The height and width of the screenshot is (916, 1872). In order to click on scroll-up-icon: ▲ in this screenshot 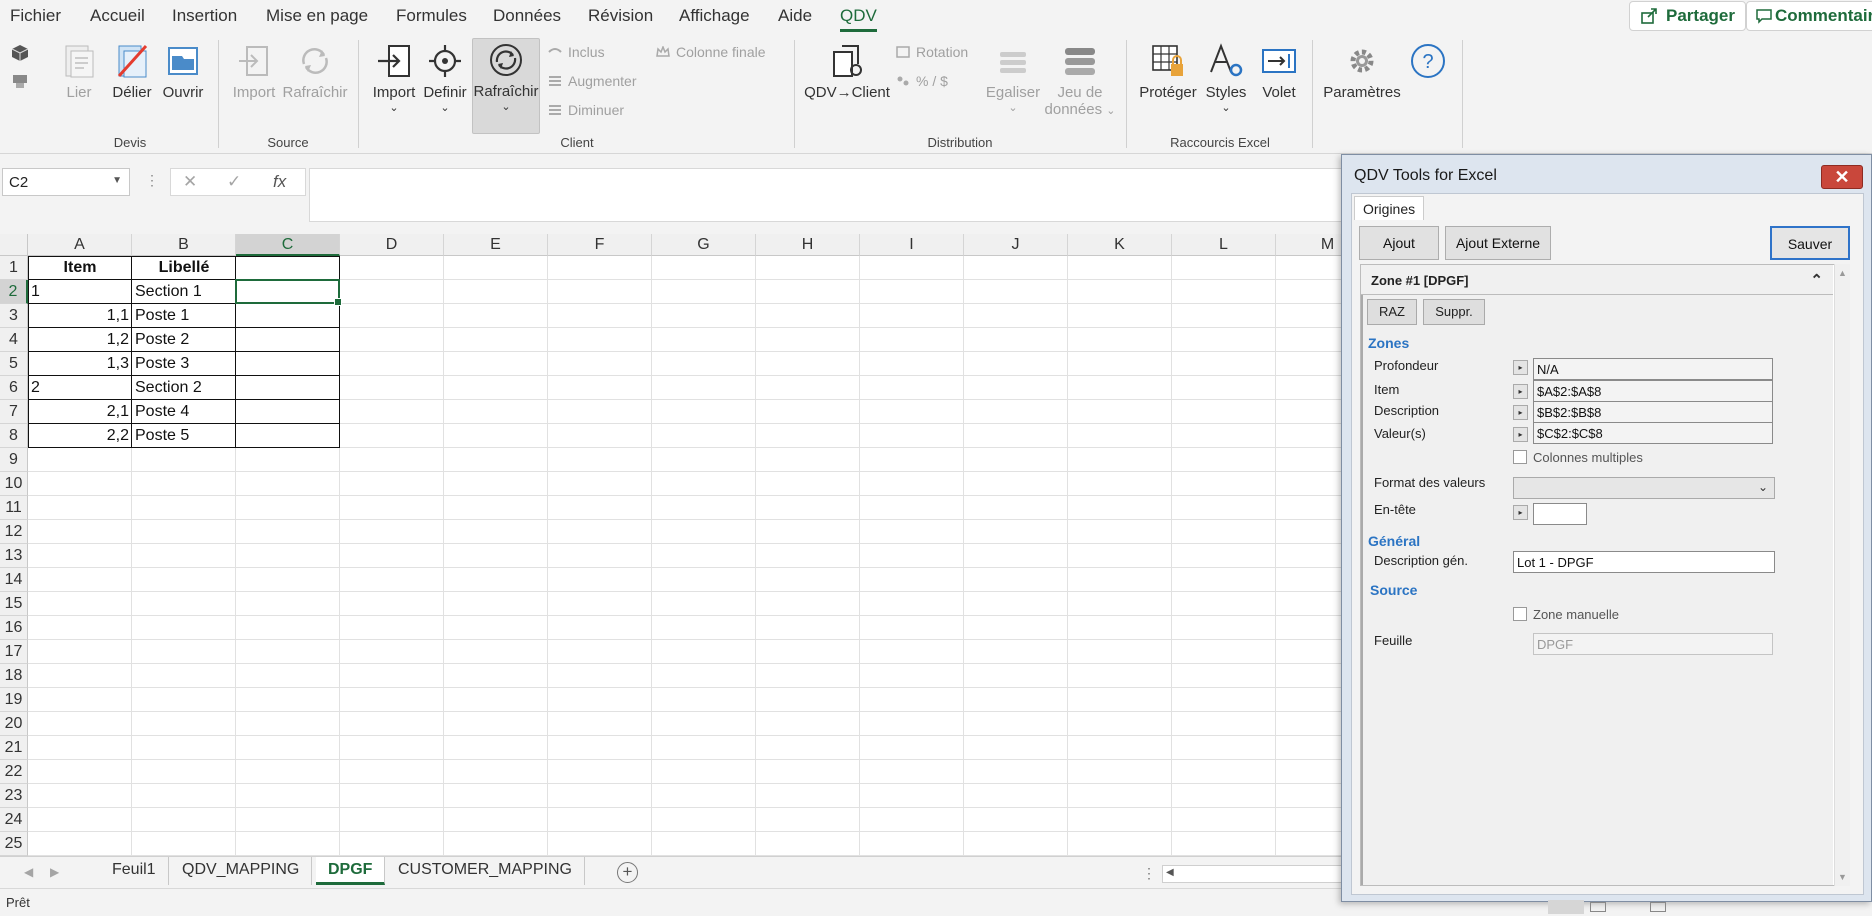, I will do `click(1842, 273)`.